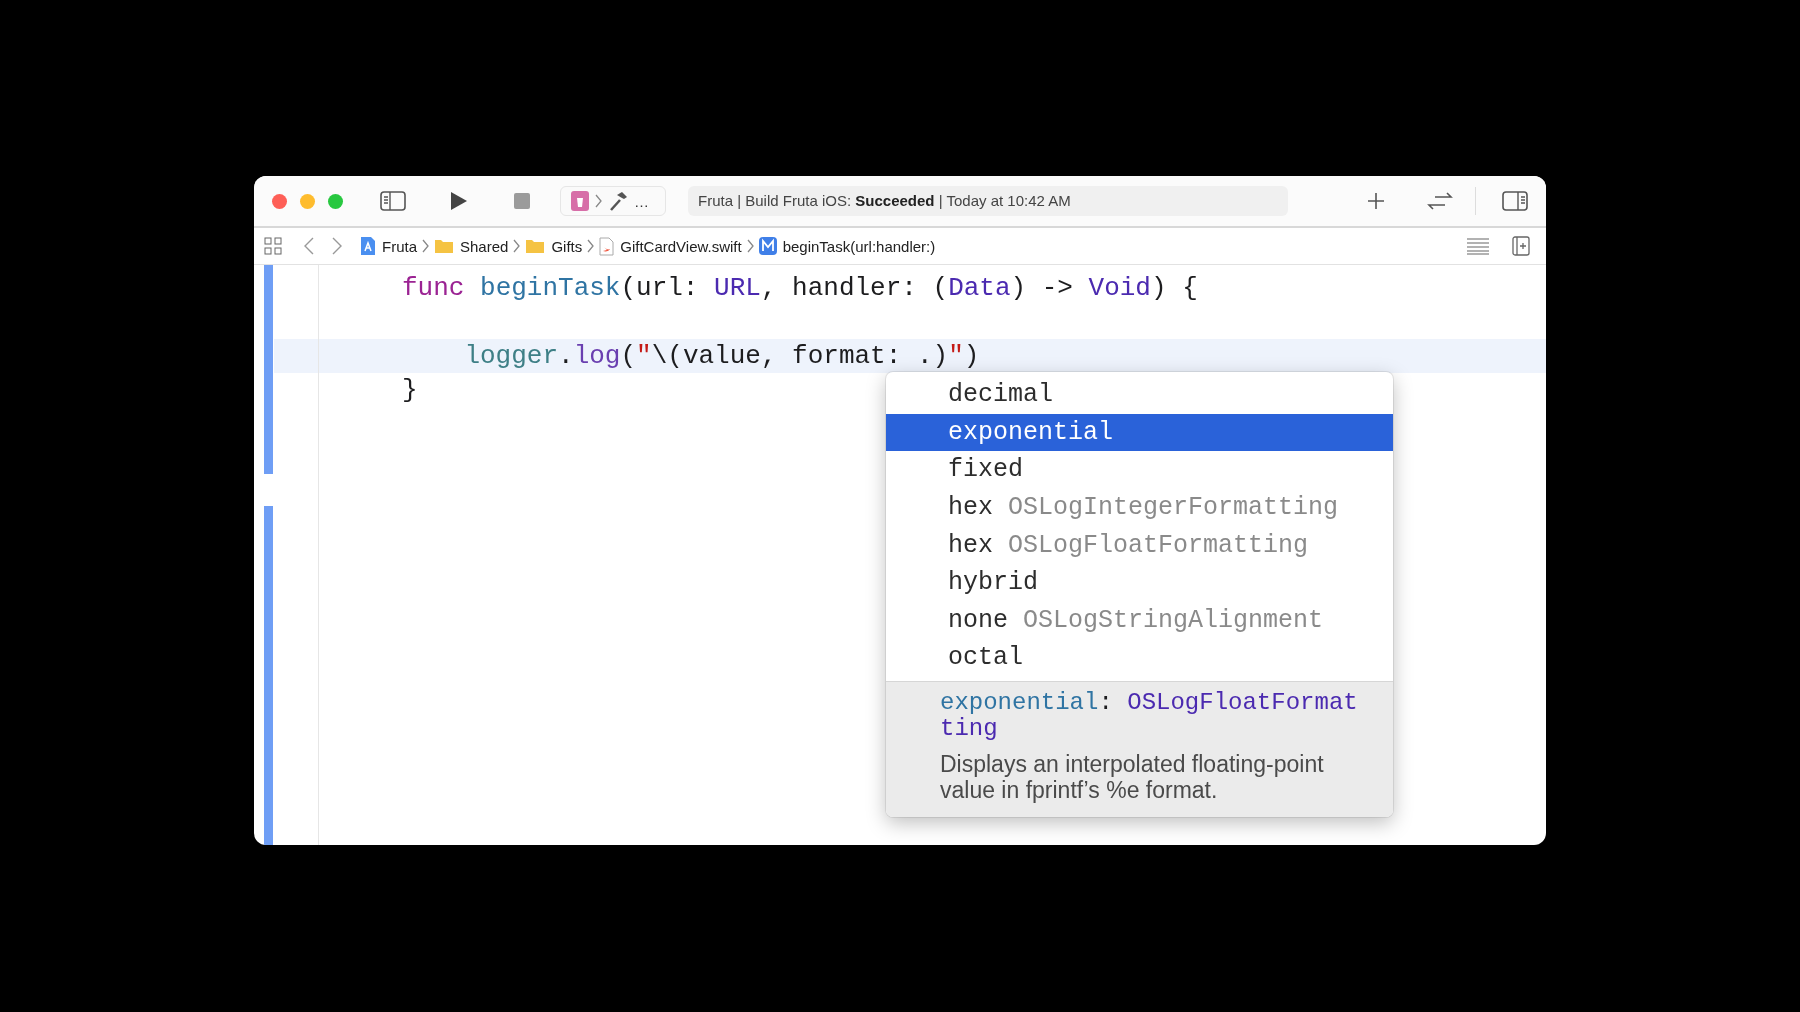 The width and height of the screenshot is (1800, 1012). Describe the element at coordinates (670, 246) in the screenshot. I see `breadcrumb-item: GiftCardView.swift` at that location.